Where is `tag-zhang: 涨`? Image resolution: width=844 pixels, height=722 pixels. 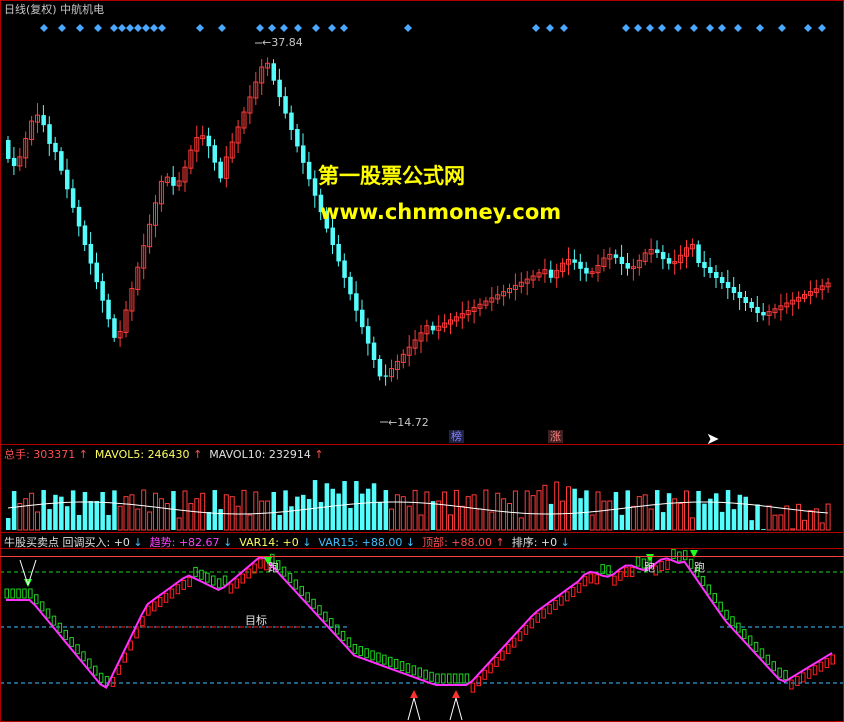 tag-zhang: 涨 is located at coordinates (555, 436).